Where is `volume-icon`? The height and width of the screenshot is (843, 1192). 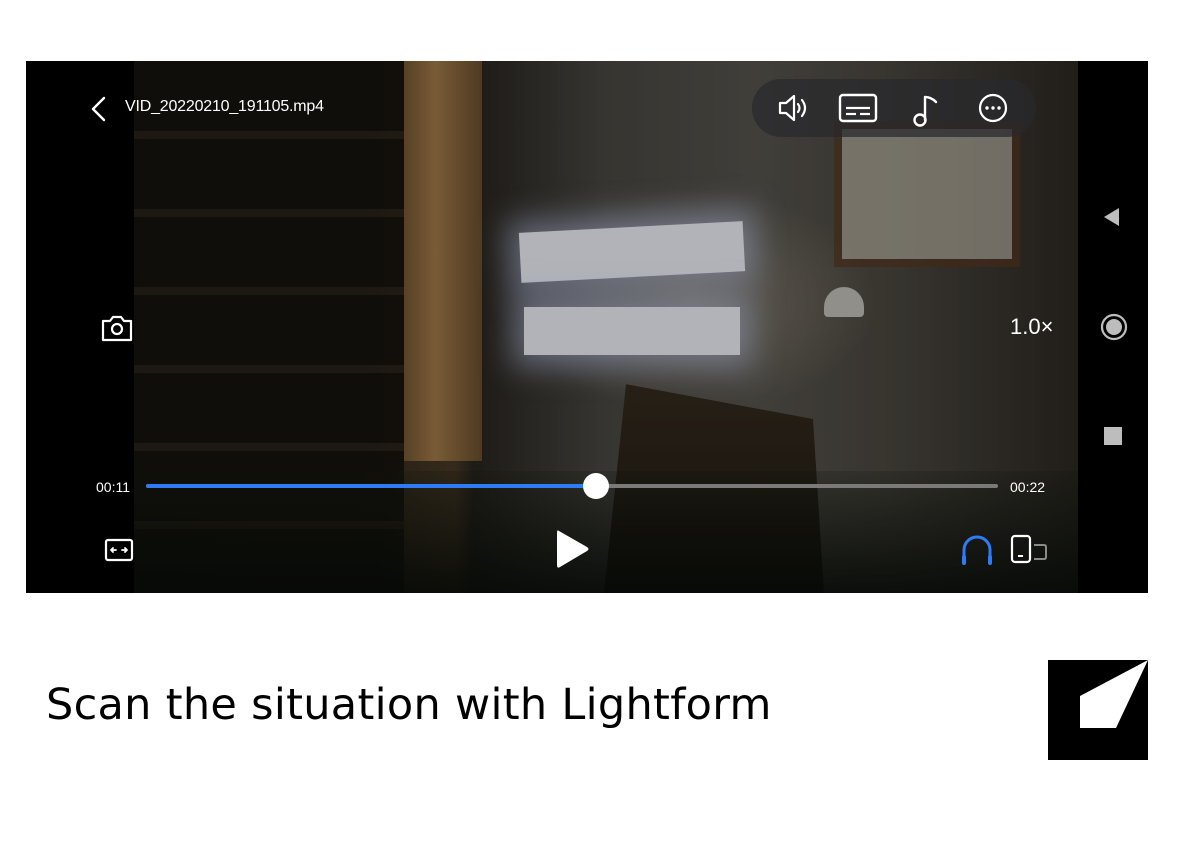
volume-icon is located at coordinates (792, 108).